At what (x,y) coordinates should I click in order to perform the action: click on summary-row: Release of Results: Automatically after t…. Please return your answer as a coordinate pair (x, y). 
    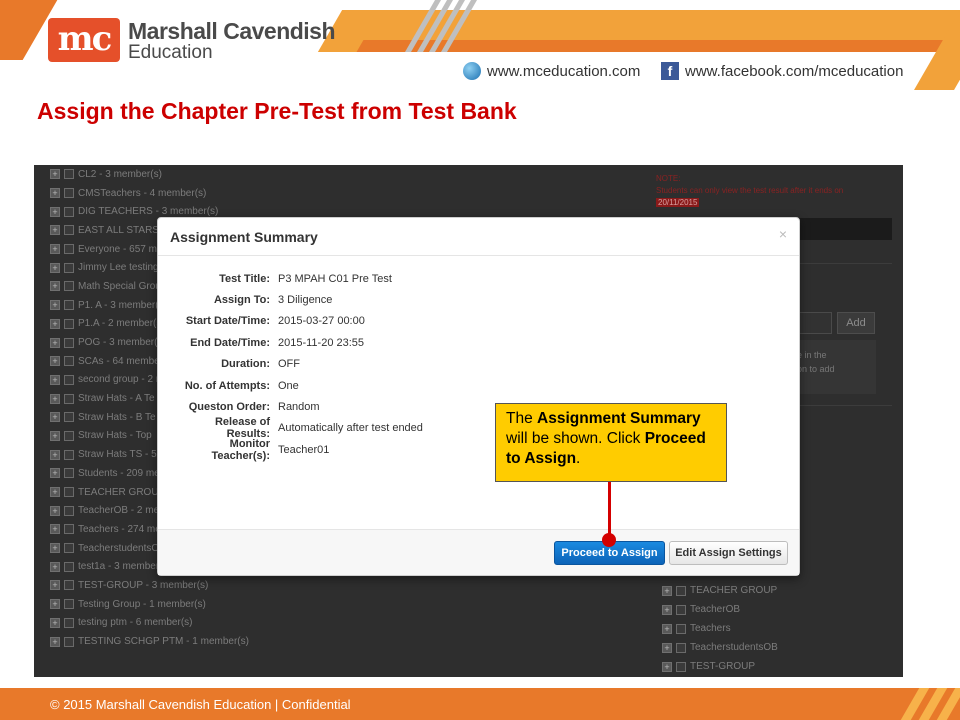
    Looking at the image, I should click on (296, 428).